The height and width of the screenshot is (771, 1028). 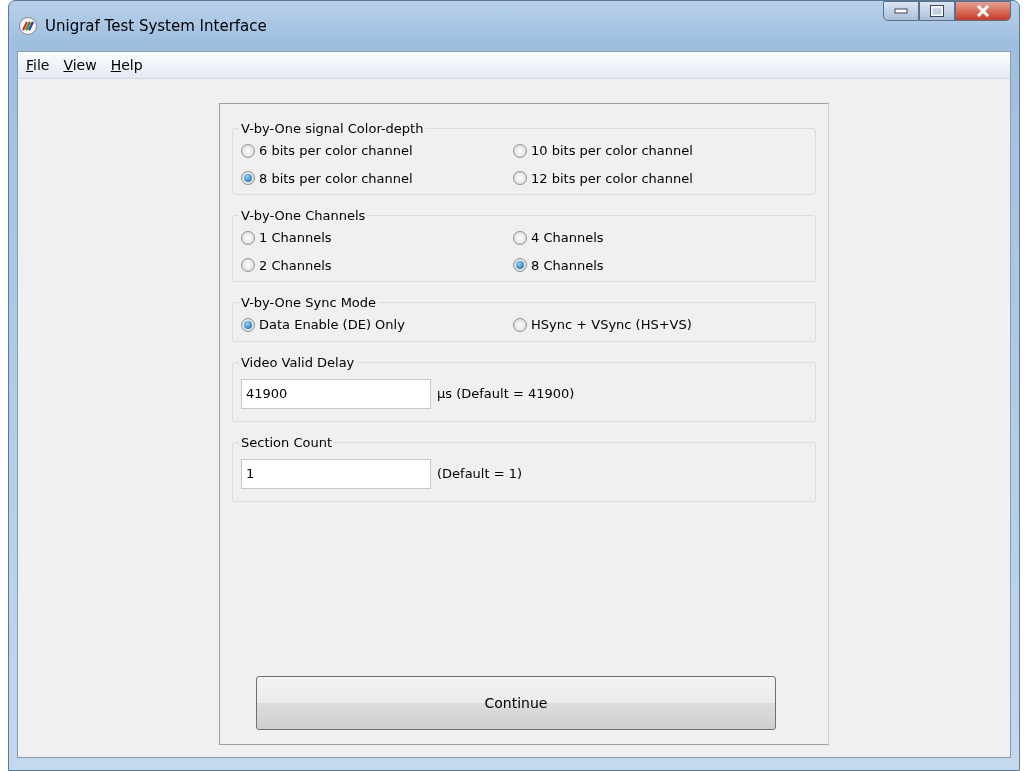 I want to click on maximize-icon, so click(x=937, y=11).